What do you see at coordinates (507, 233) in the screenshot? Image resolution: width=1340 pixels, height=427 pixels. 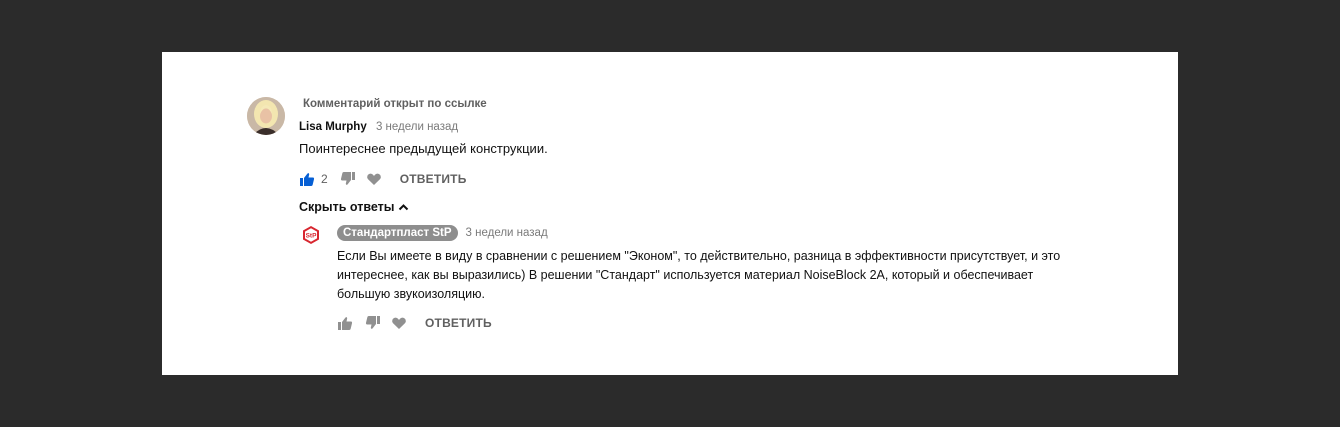 I see `reply-time: 3 недели назад` at bounding box center [507, 233].